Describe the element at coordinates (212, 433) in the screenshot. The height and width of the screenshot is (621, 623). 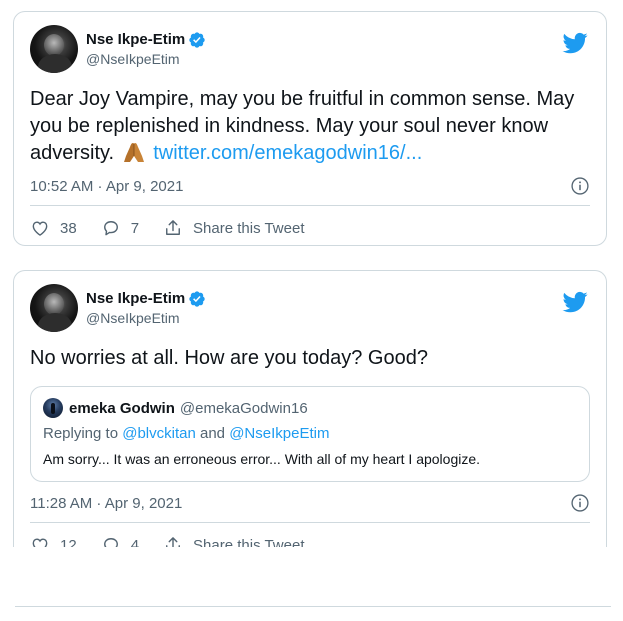
I see `replying-to-and: and` at that location.